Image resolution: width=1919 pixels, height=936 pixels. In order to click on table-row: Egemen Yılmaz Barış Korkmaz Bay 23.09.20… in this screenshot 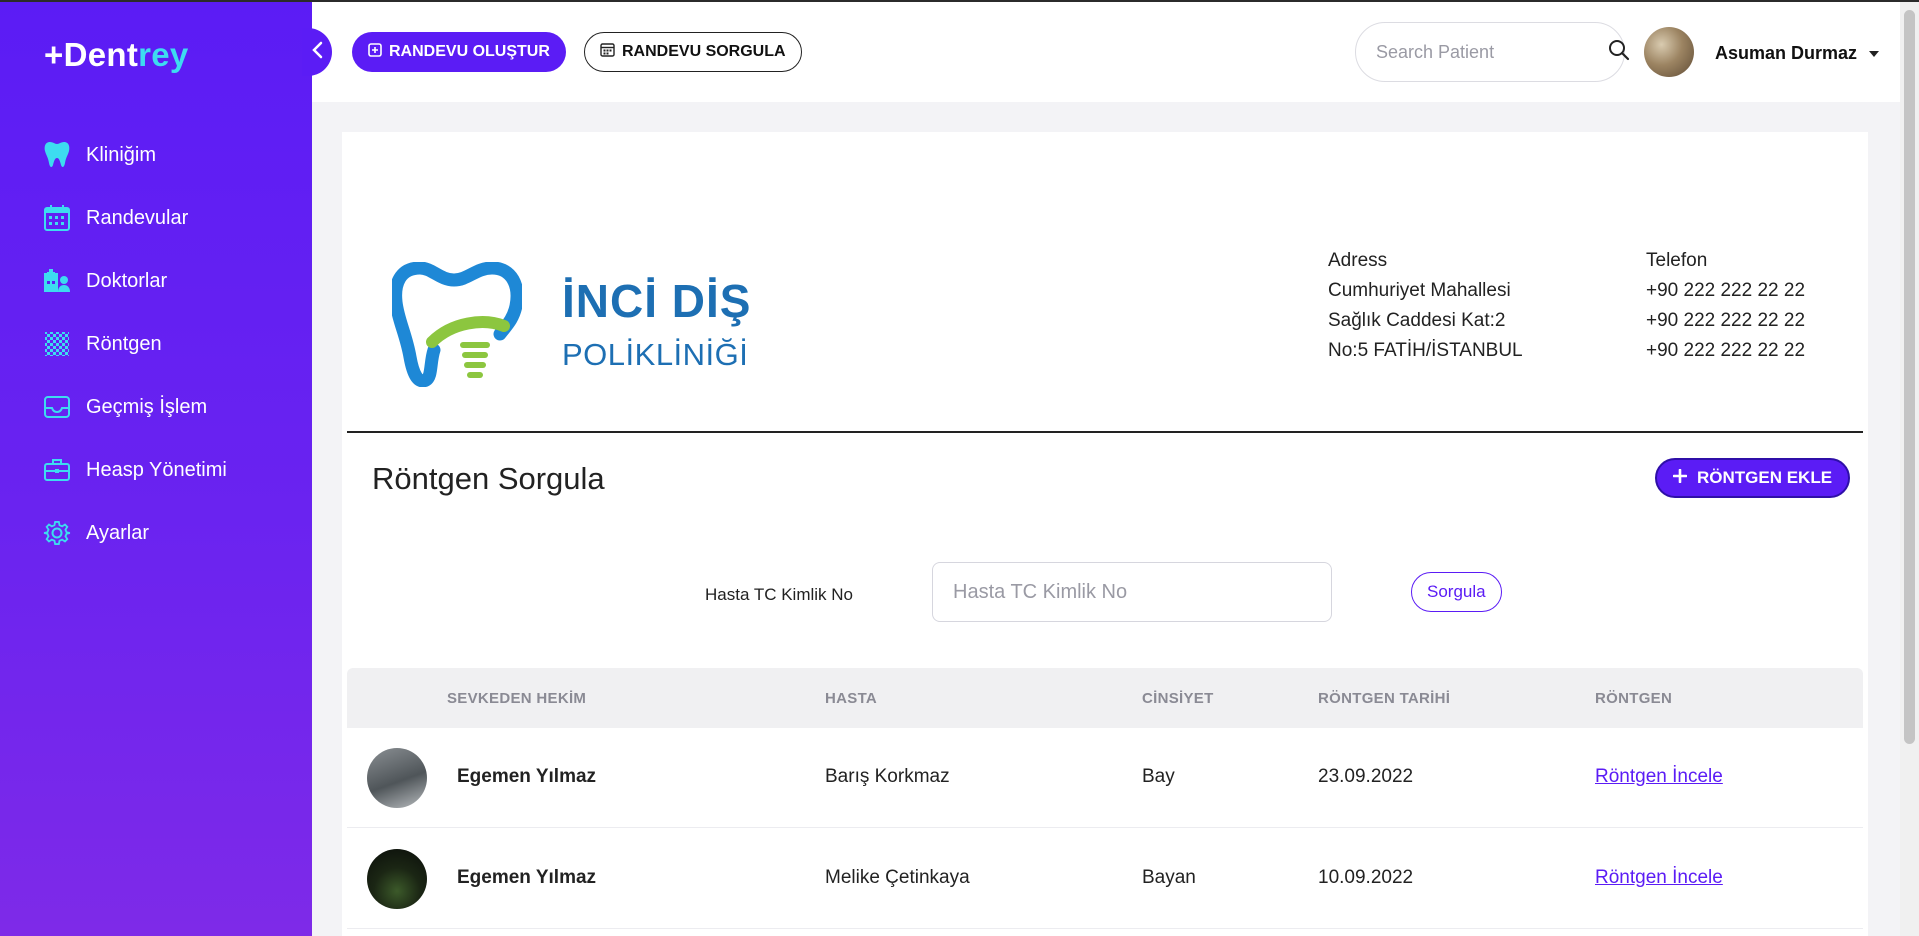, I will do `click(1105, 778)`.